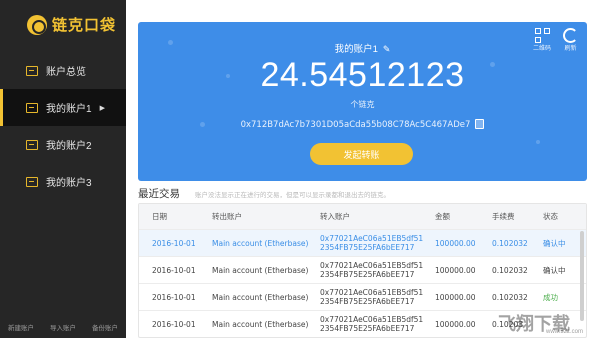 The image size is (600, 338). Describe the element at coordinates (550, 297) in the screenshot. I see `cell-status: 成功` at that location.